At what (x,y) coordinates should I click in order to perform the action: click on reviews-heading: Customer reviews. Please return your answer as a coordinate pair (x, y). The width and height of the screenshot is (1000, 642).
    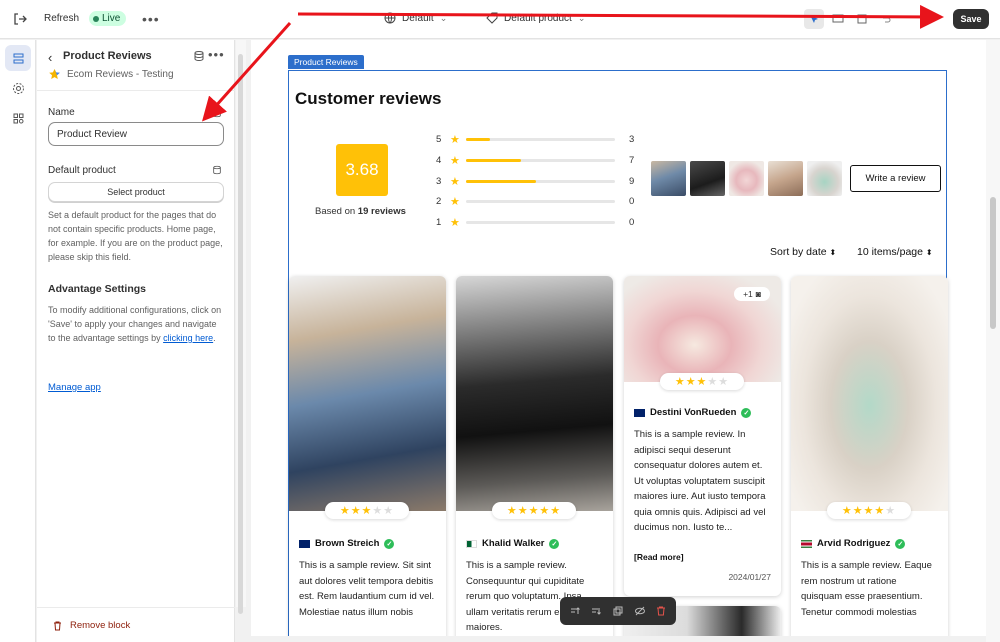
    Looking at the image, I should click on (368, 98).